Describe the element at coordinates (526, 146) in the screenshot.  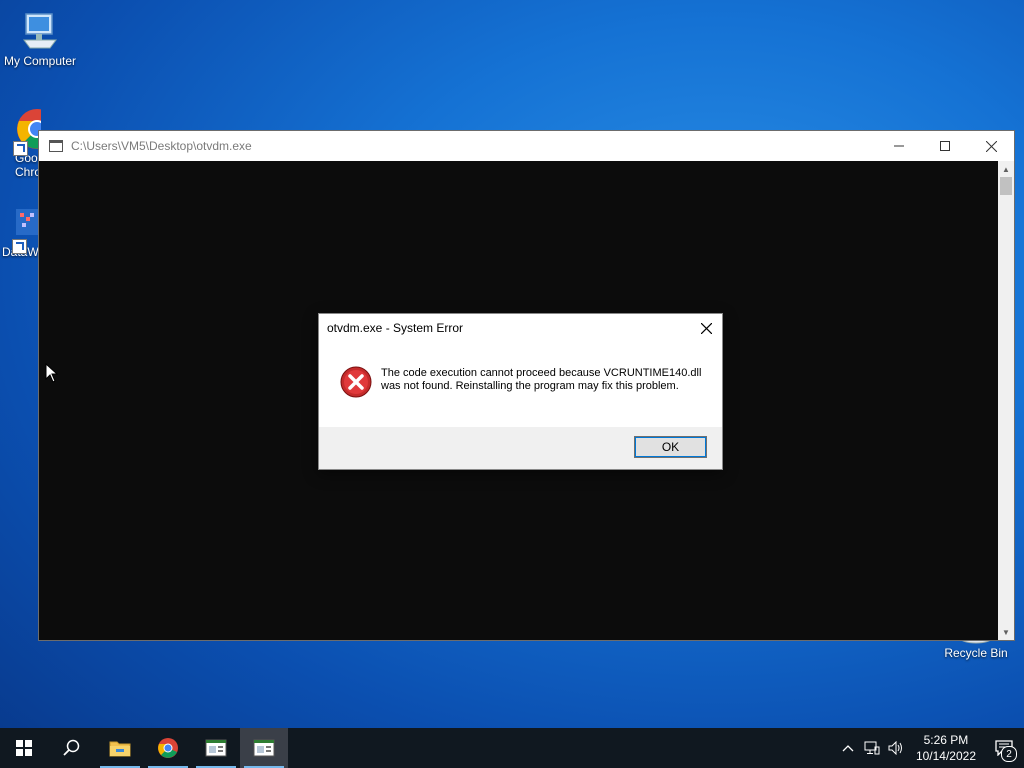
I see `console-titlebar: C:\Users\VM5\Desktop\otvdm.exe` at that location.